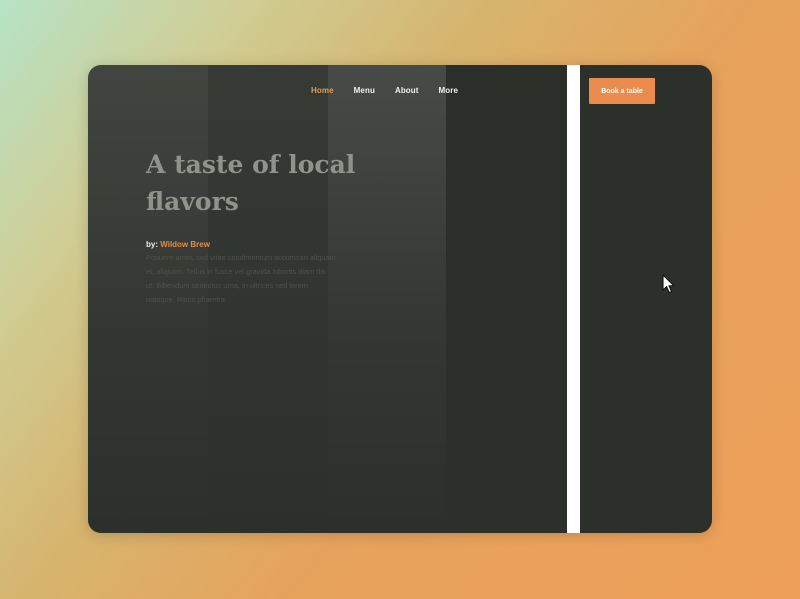 The image size is (800, 599). Describe the element at coordinates (407, 90) in the screenshot. I see `nav-item-about: About` at that location.